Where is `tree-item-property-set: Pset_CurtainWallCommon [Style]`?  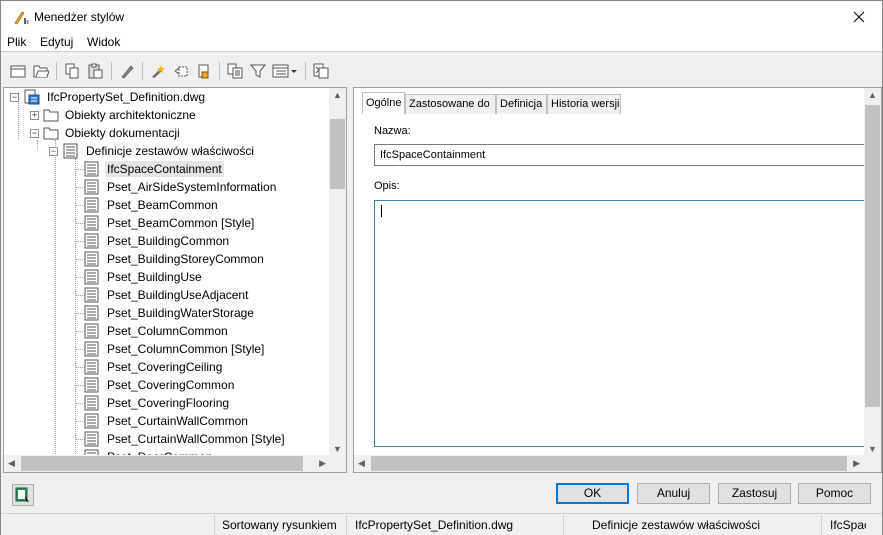
tree-item-property-set: Pset_CurtainWallCommon [Style] is located at coordinates (185, 439).